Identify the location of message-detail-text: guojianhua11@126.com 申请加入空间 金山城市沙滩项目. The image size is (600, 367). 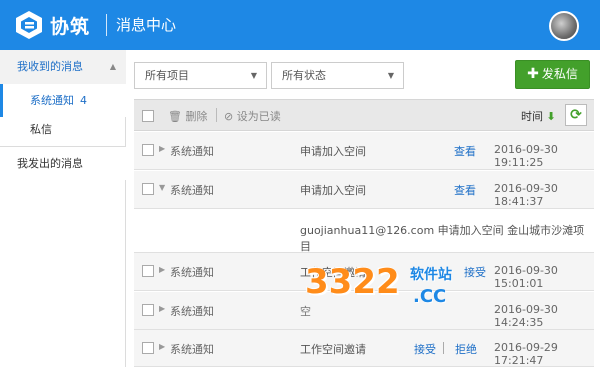
(442, 238).